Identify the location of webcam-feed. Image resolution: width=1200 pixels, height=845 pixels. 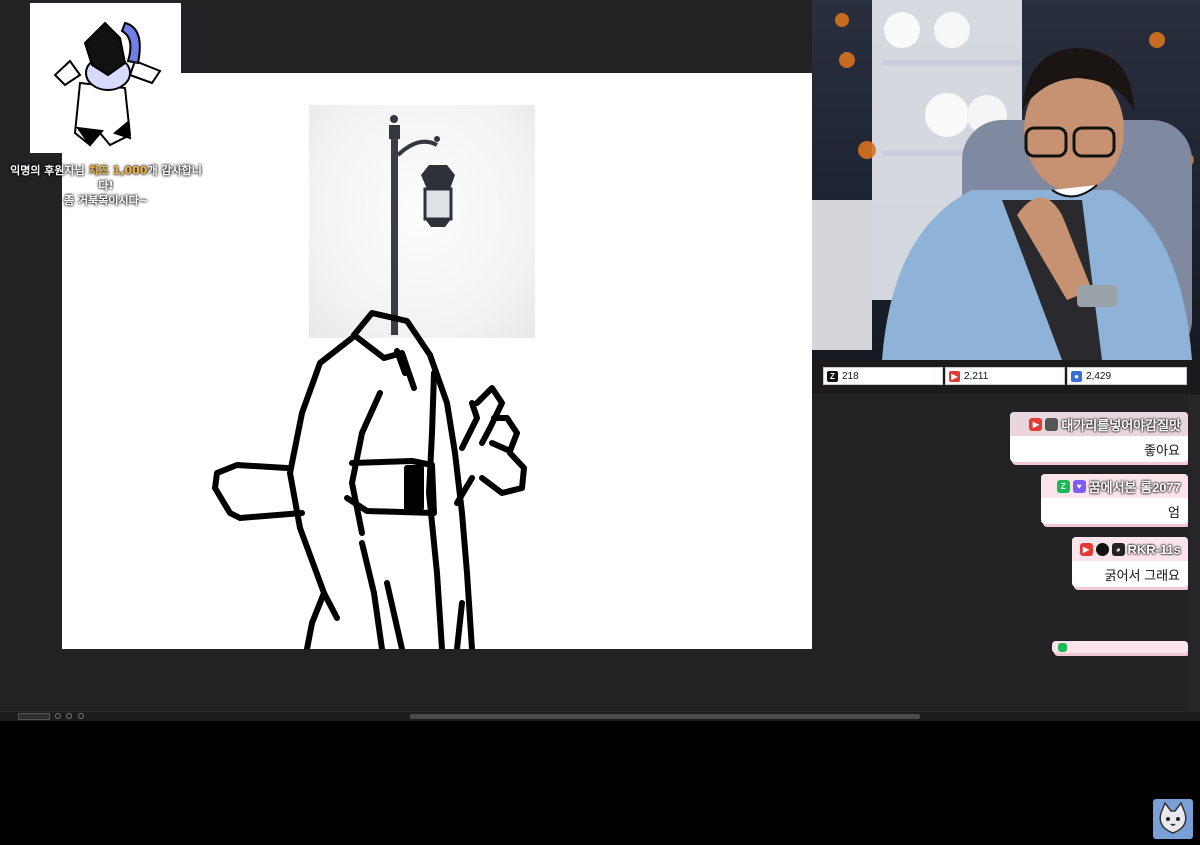
(1006, 180).